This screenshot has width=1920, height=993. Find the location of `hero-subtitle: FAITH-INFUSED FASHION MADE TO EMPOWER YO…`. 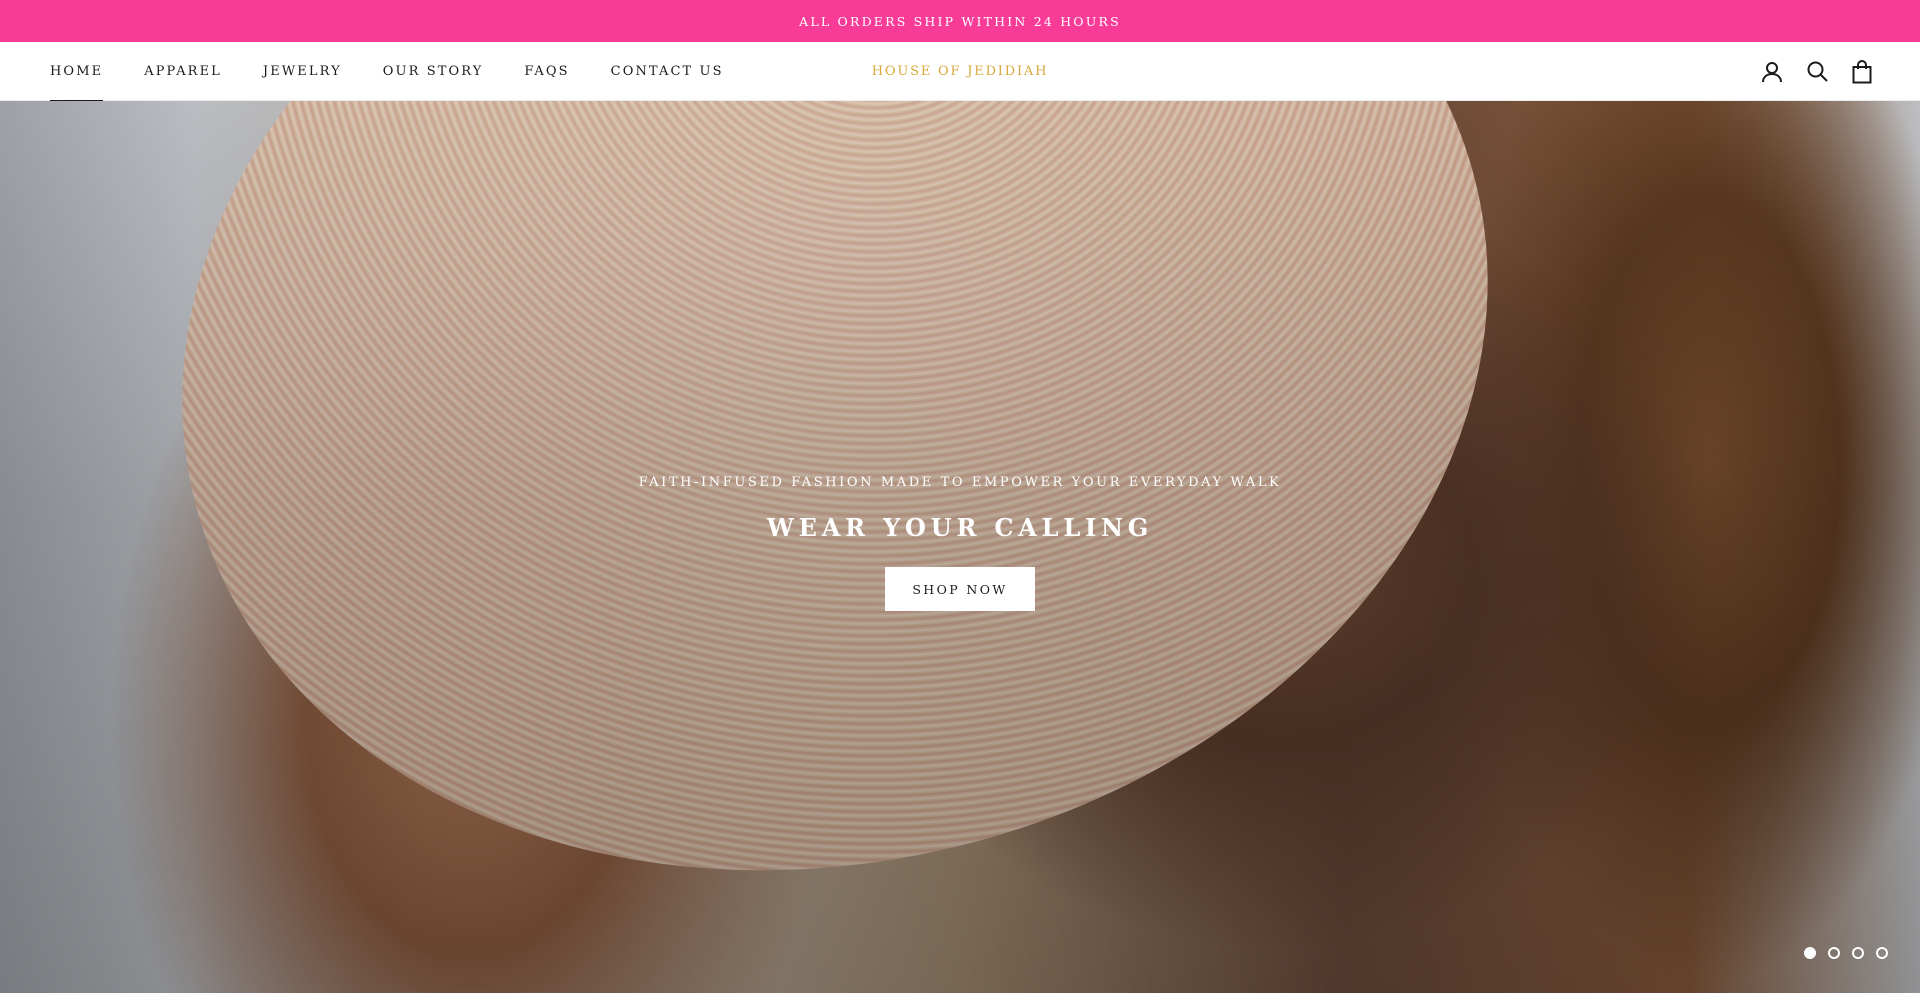

hero-subtitle: FAITH-INFUSED FASHION MADE TO EMPOWER YO… is located at coordinates (960, 482).